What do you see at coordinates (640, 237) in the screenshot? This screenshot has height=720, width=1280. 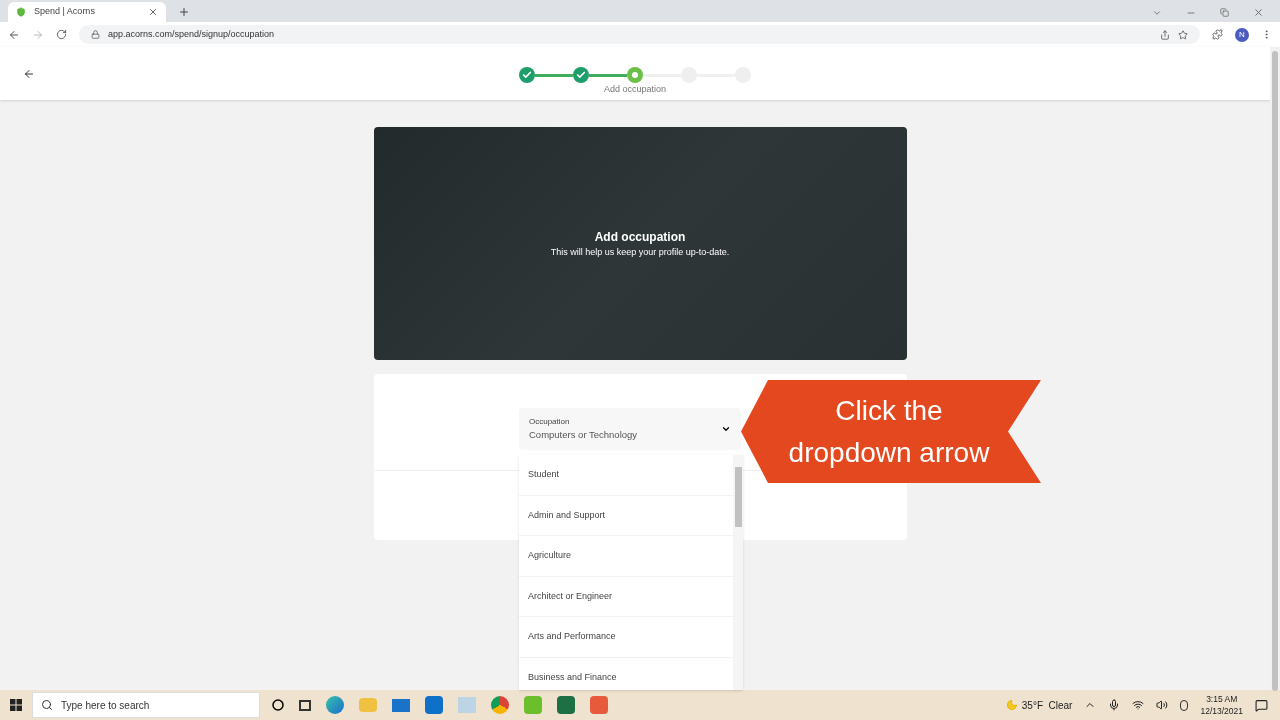 I see `hero-title: Add occupation` at bounding box center [640, 237].